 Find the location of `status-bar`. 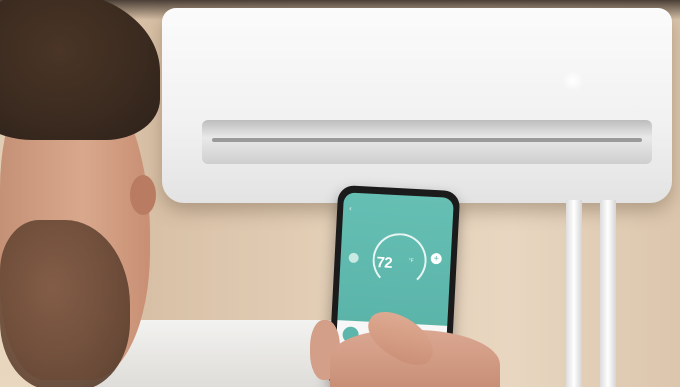

status-bar is located at coordinates (398, 202).